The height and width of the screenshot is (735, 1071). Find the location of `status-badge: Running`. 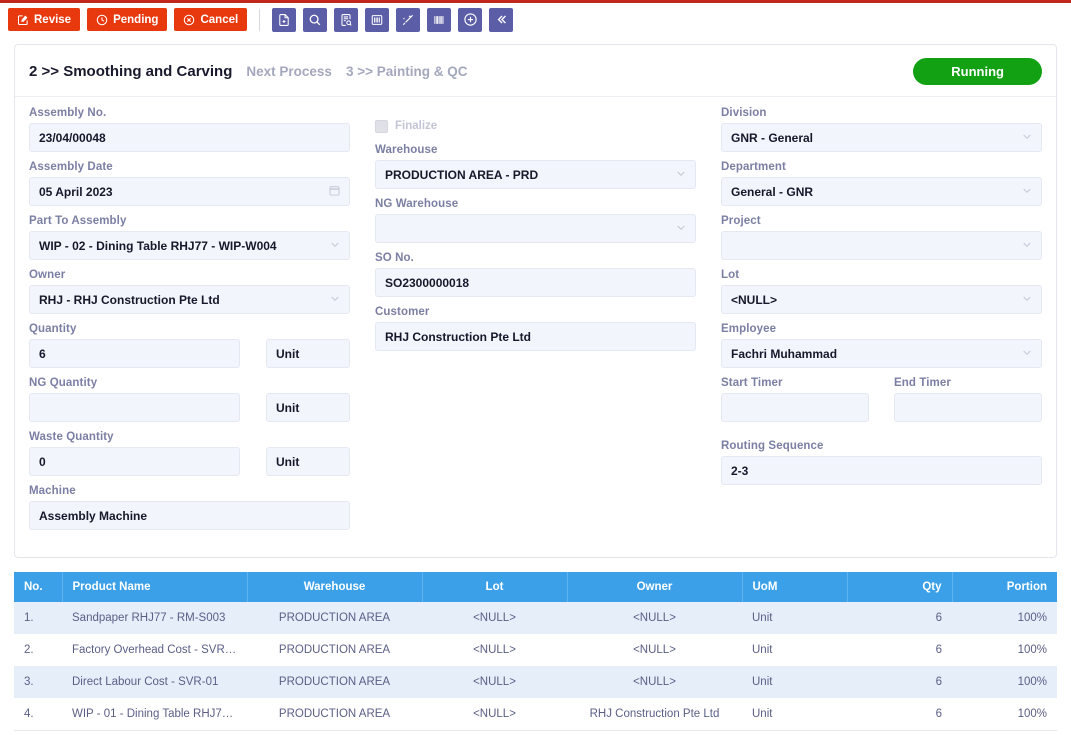

status-badge: Running is located at coordinates (977, 71).